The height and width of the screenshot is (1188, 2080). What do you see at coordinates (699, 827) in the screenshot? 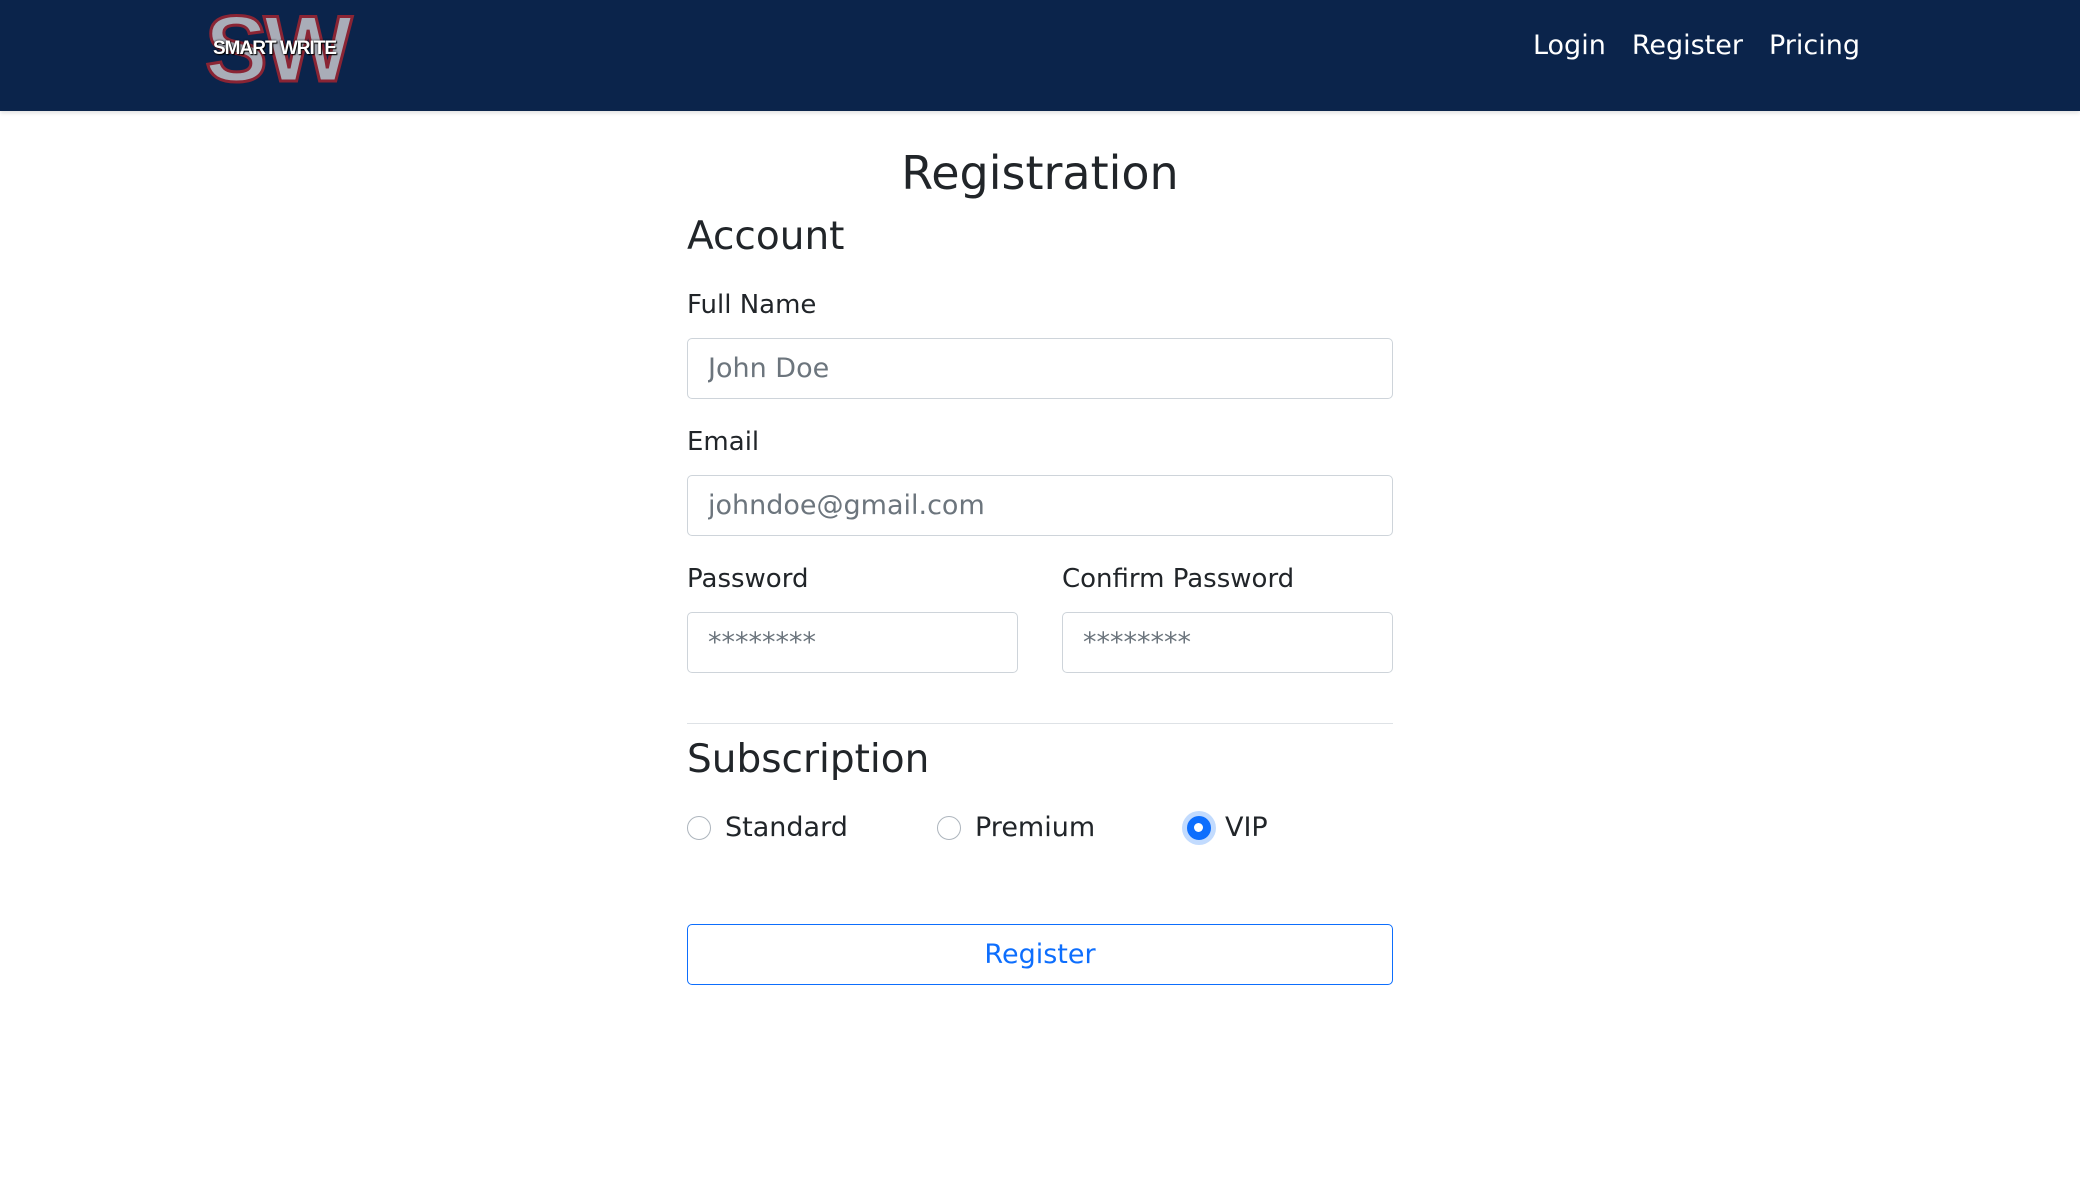
I see `radio-standard` at bounding box center [699, 827].